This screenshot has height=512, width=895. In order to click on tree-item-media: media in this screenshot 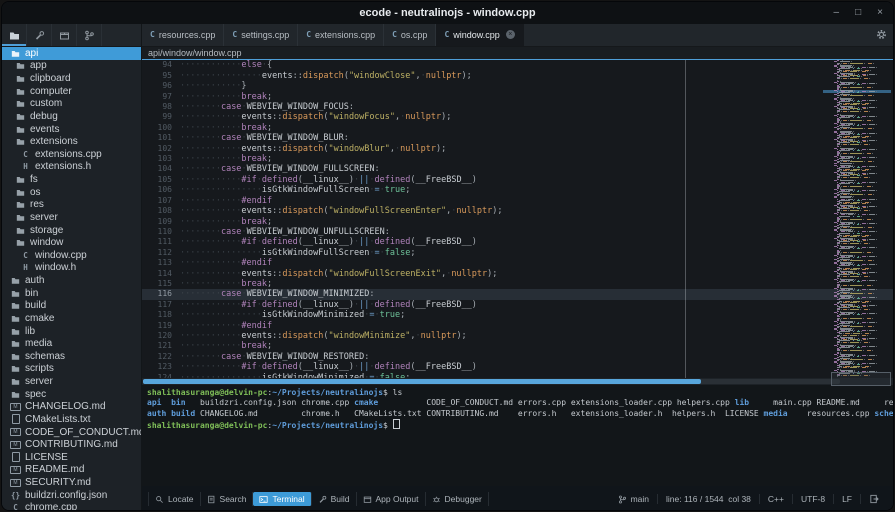, I will do `click(71, 343)`.